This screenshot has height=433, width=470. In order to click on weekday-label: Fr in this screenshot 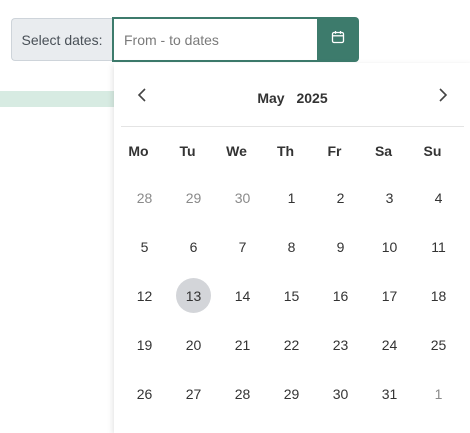, I will do `click(334, 151)`.